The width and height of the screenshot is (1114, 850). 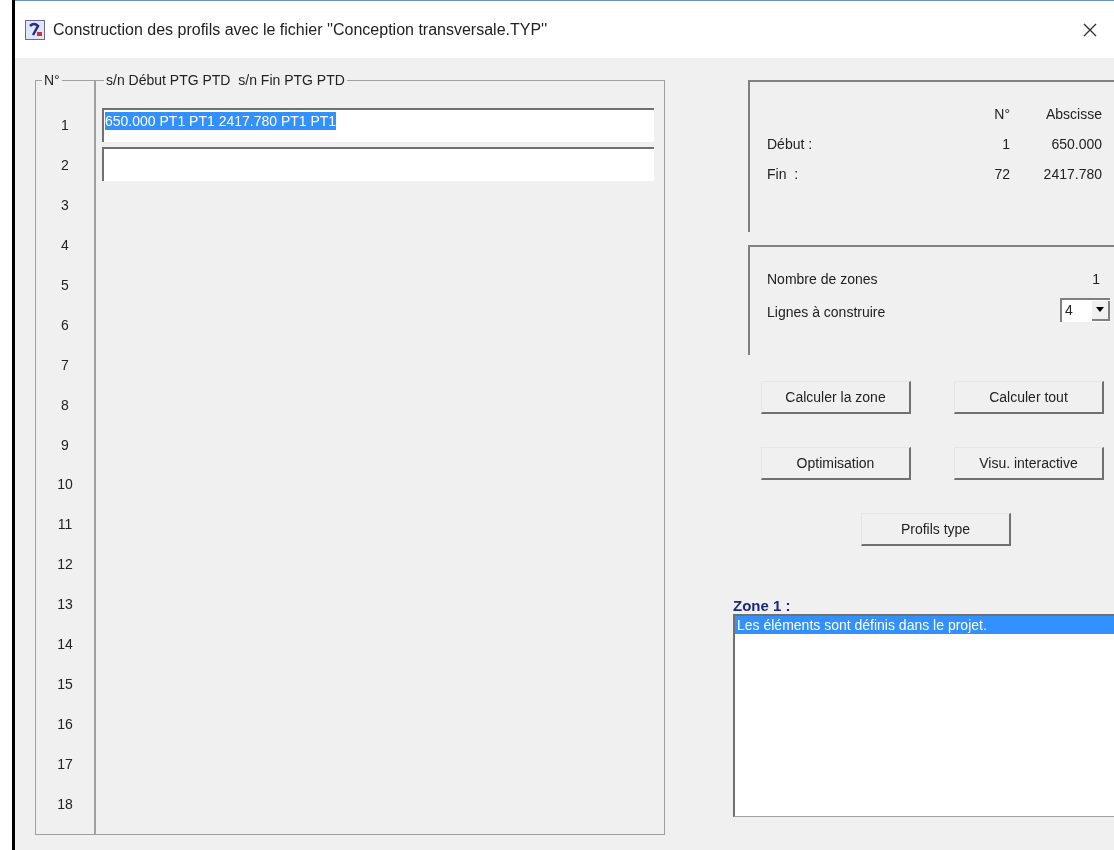 What do you see at coordinates (65, 605) in the screenshot?
I see `row-number: 13` at bounding box center [65, 605].